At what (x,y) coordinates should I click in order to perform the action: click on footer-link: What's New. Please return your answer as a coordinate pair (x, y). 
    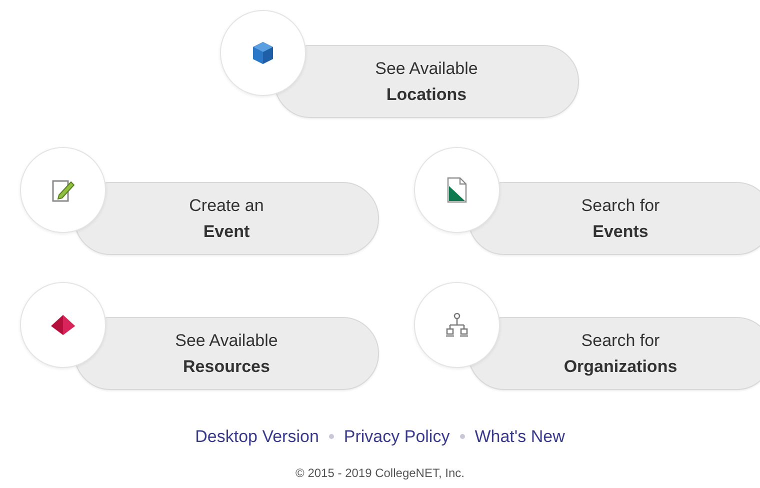
    Looking at the image, I should click on (519, 437).